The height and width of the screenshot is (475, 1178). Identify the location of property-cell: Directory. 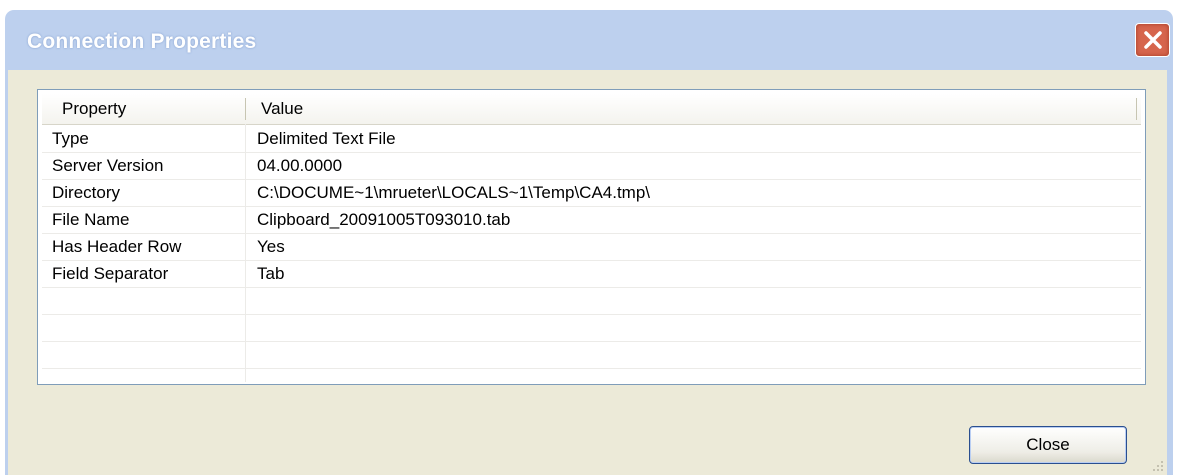
(86, 192).